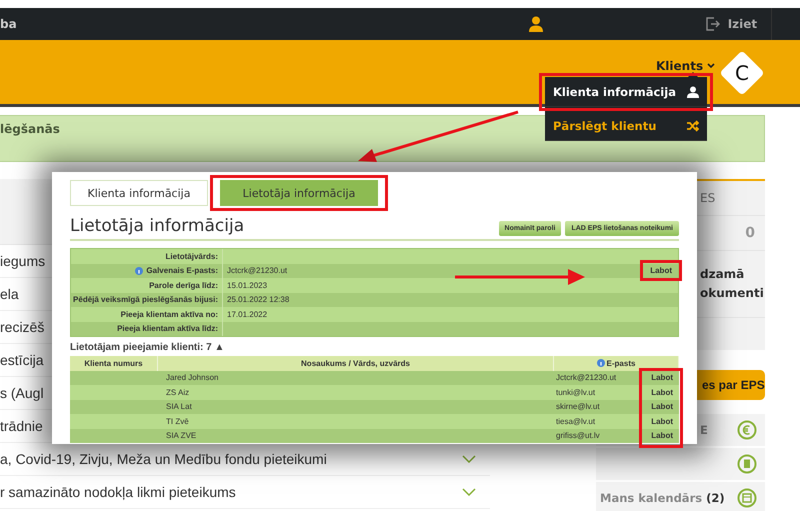 This screenshot has width=800, height=511. What do you see at coordinates (750, 233) in the screenshot?
I see `count: 0` at bounding box center [750, 233].